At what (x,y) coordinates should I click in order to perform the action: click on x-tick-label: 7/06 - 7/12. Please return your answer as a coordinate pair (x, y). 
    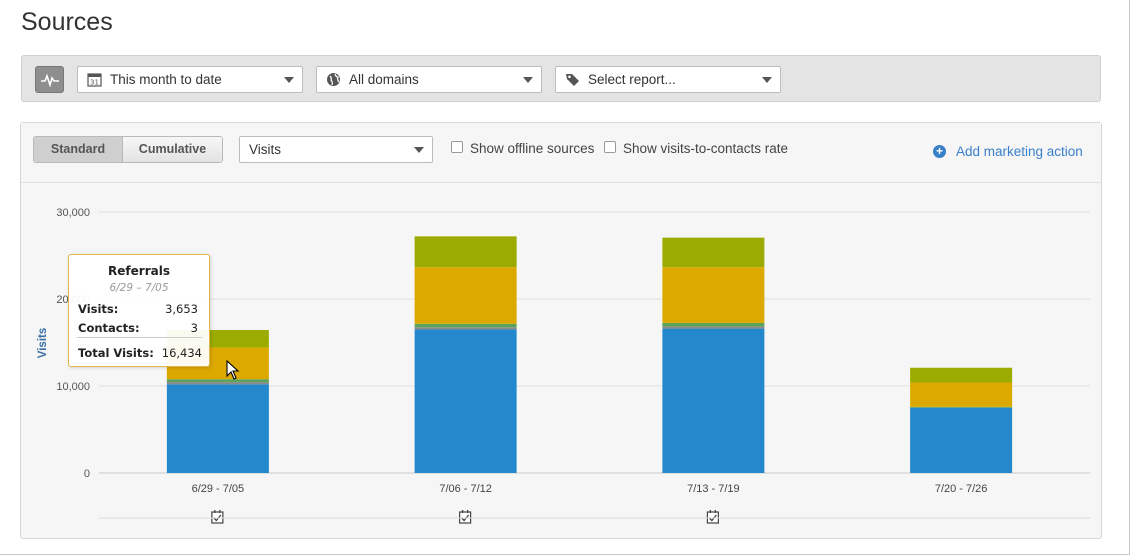
    Looking at the image, I should click on (465, 489).